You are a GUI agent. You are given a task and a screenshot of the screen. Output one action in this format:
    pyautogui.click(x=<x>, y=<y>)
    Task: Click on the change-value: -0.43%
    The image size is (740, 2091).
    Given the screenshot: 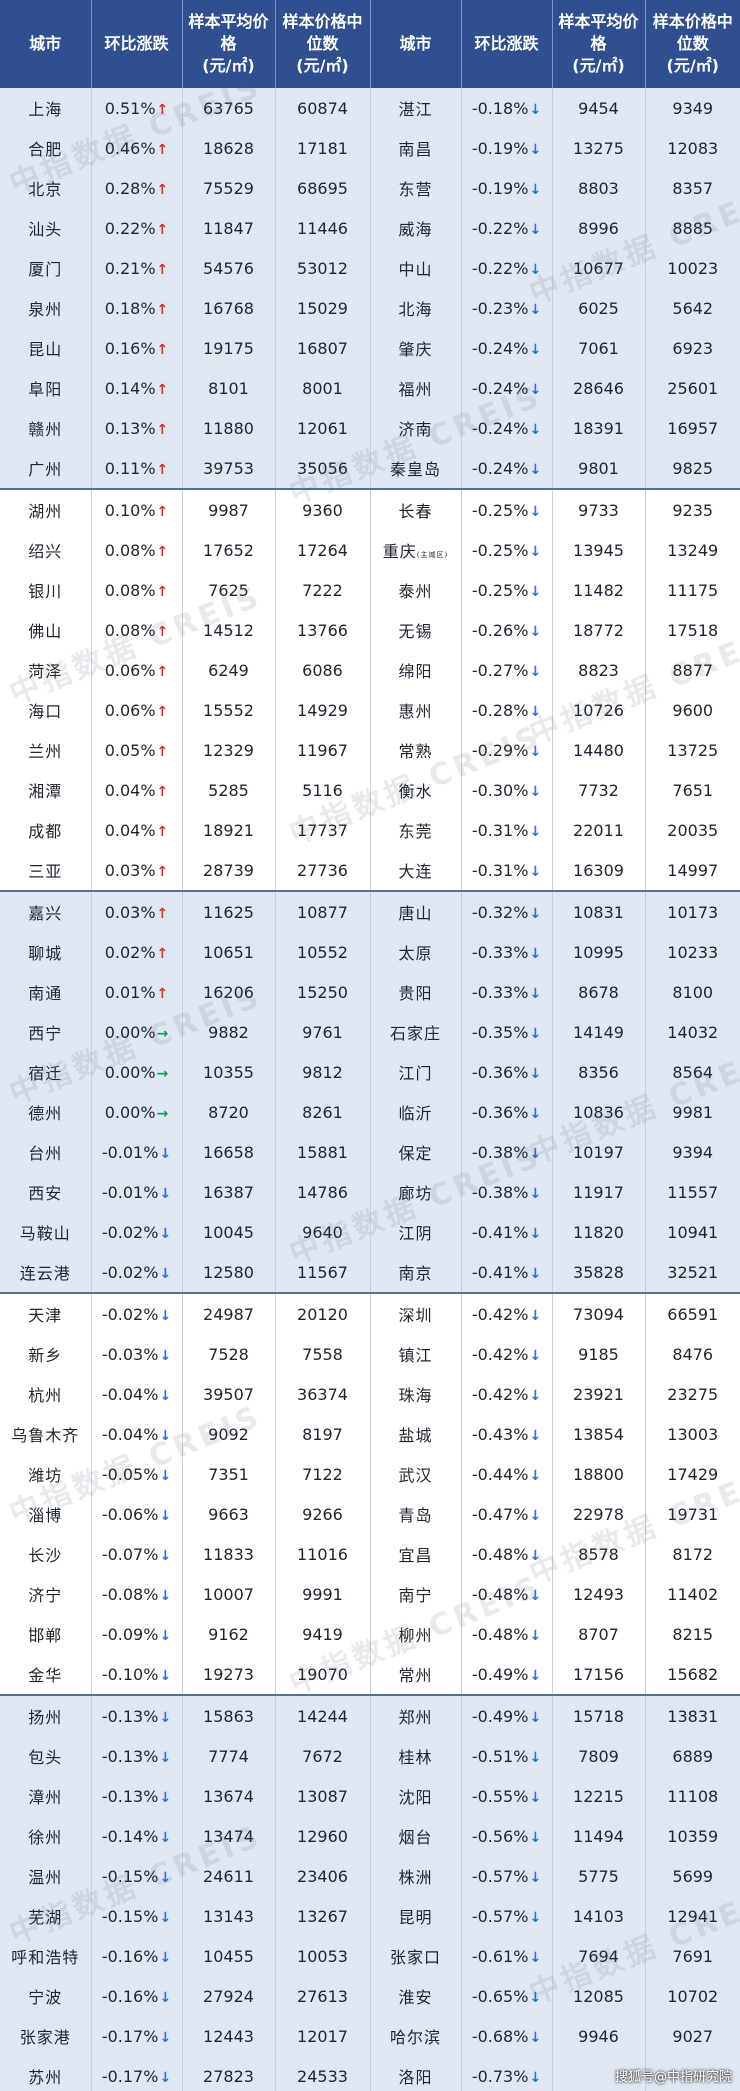 What is the action you would take?
    pyautogui.click(x=500, y=1434)
    